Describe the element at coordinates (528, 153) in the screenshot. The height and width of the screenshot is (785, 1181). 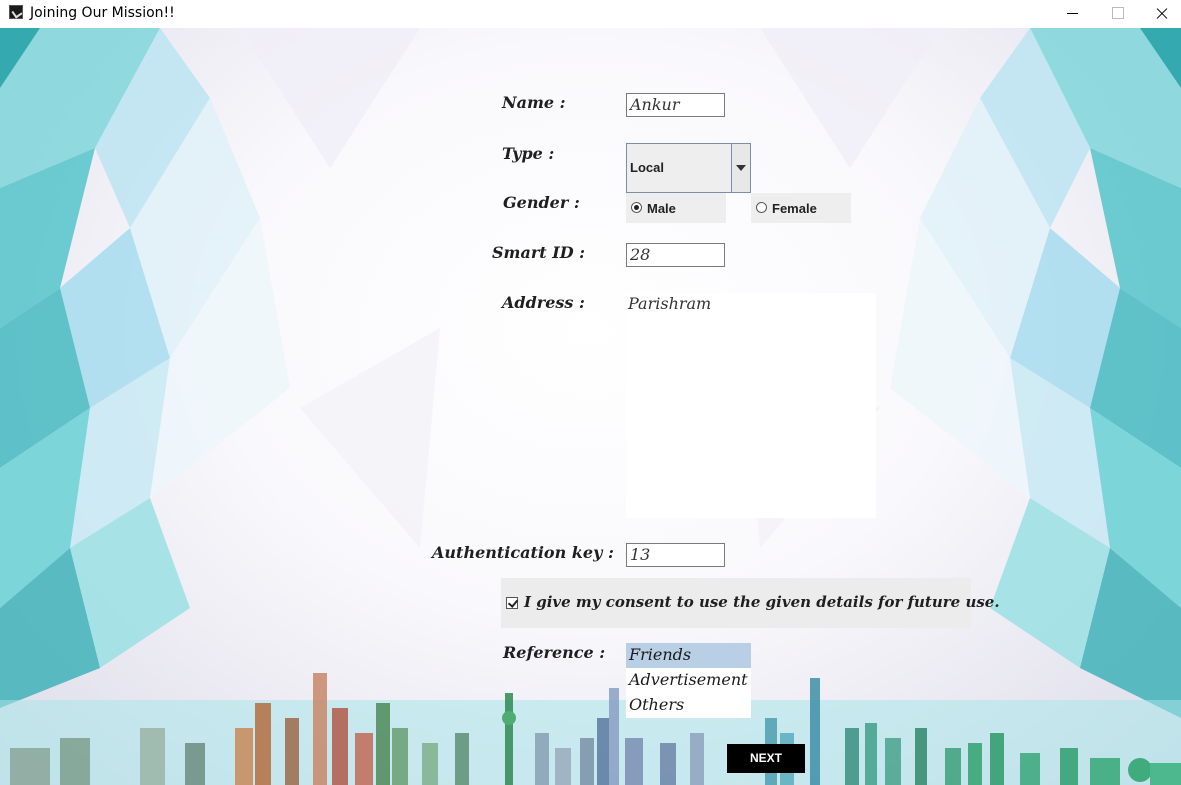
I see `type-label: Type :` at that location.